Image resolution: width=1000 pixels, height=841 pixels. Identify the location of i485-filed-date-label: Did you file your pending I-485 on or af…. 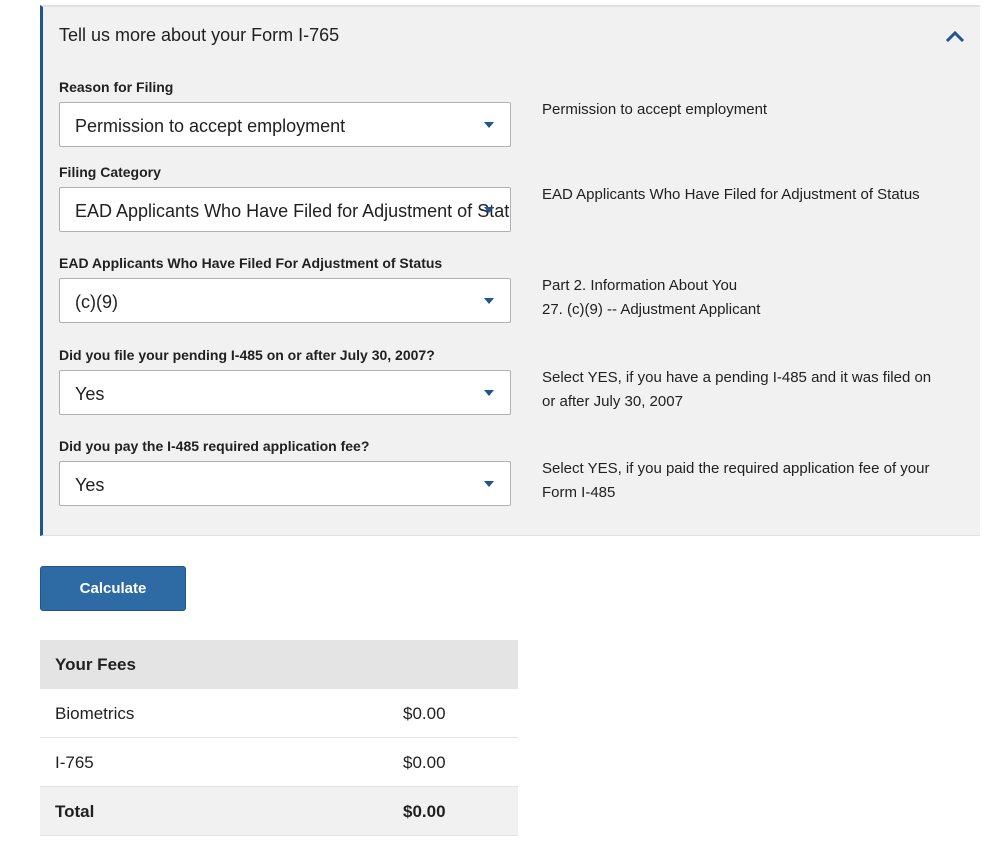
(247, 355).